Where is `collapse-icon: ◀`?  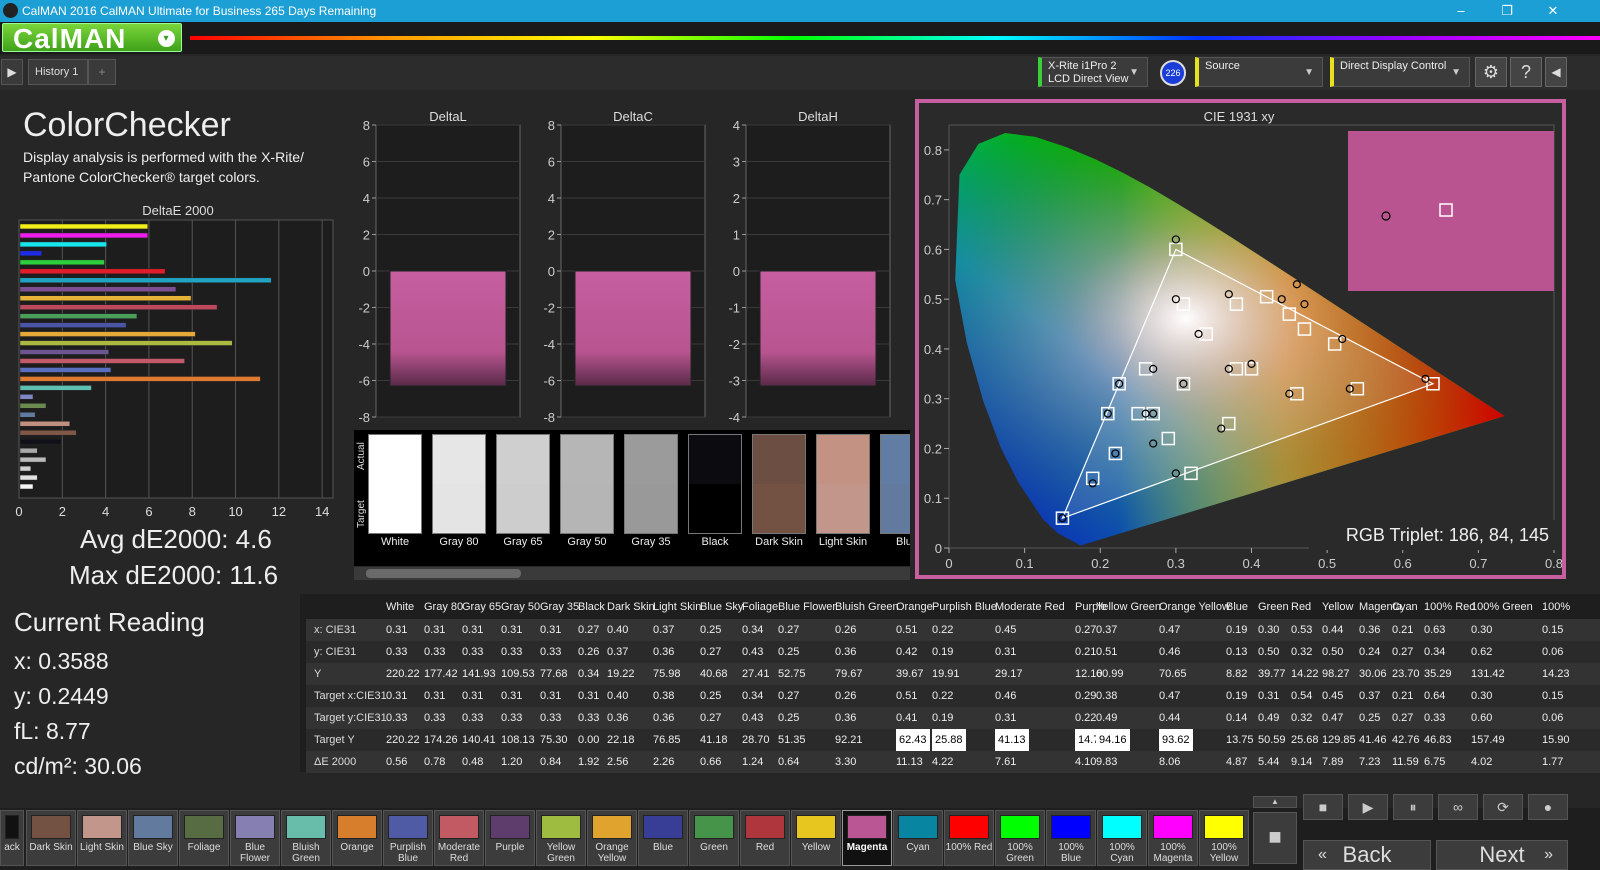
collapse-icon: ◀ is located at coordinates (1556, 72).